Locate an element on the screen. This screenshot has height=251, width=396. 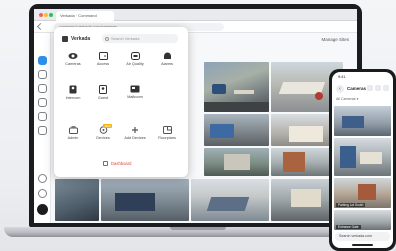
app-label: Floorplans is located at coordinates (167, 138).